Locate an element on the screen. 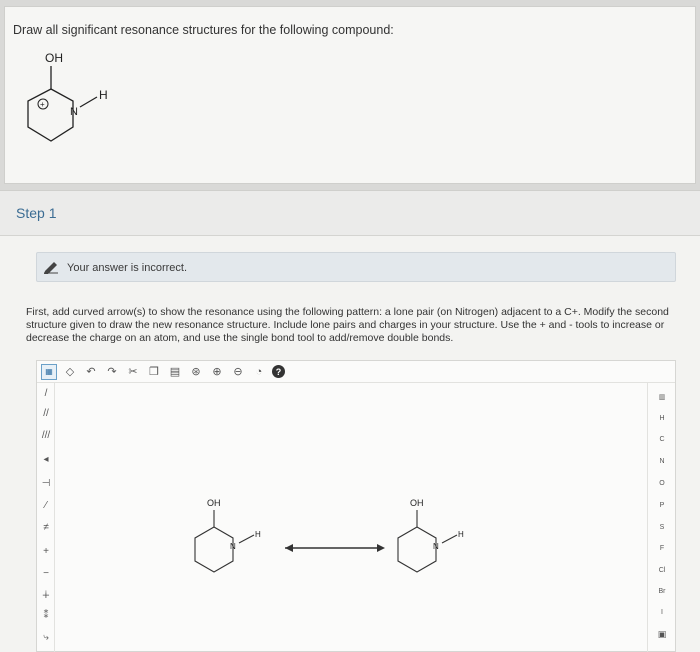 Image resolution: width=700 pixels, height=652 pixels. undo-icon: ↶ is located at coordinates (91, 372).